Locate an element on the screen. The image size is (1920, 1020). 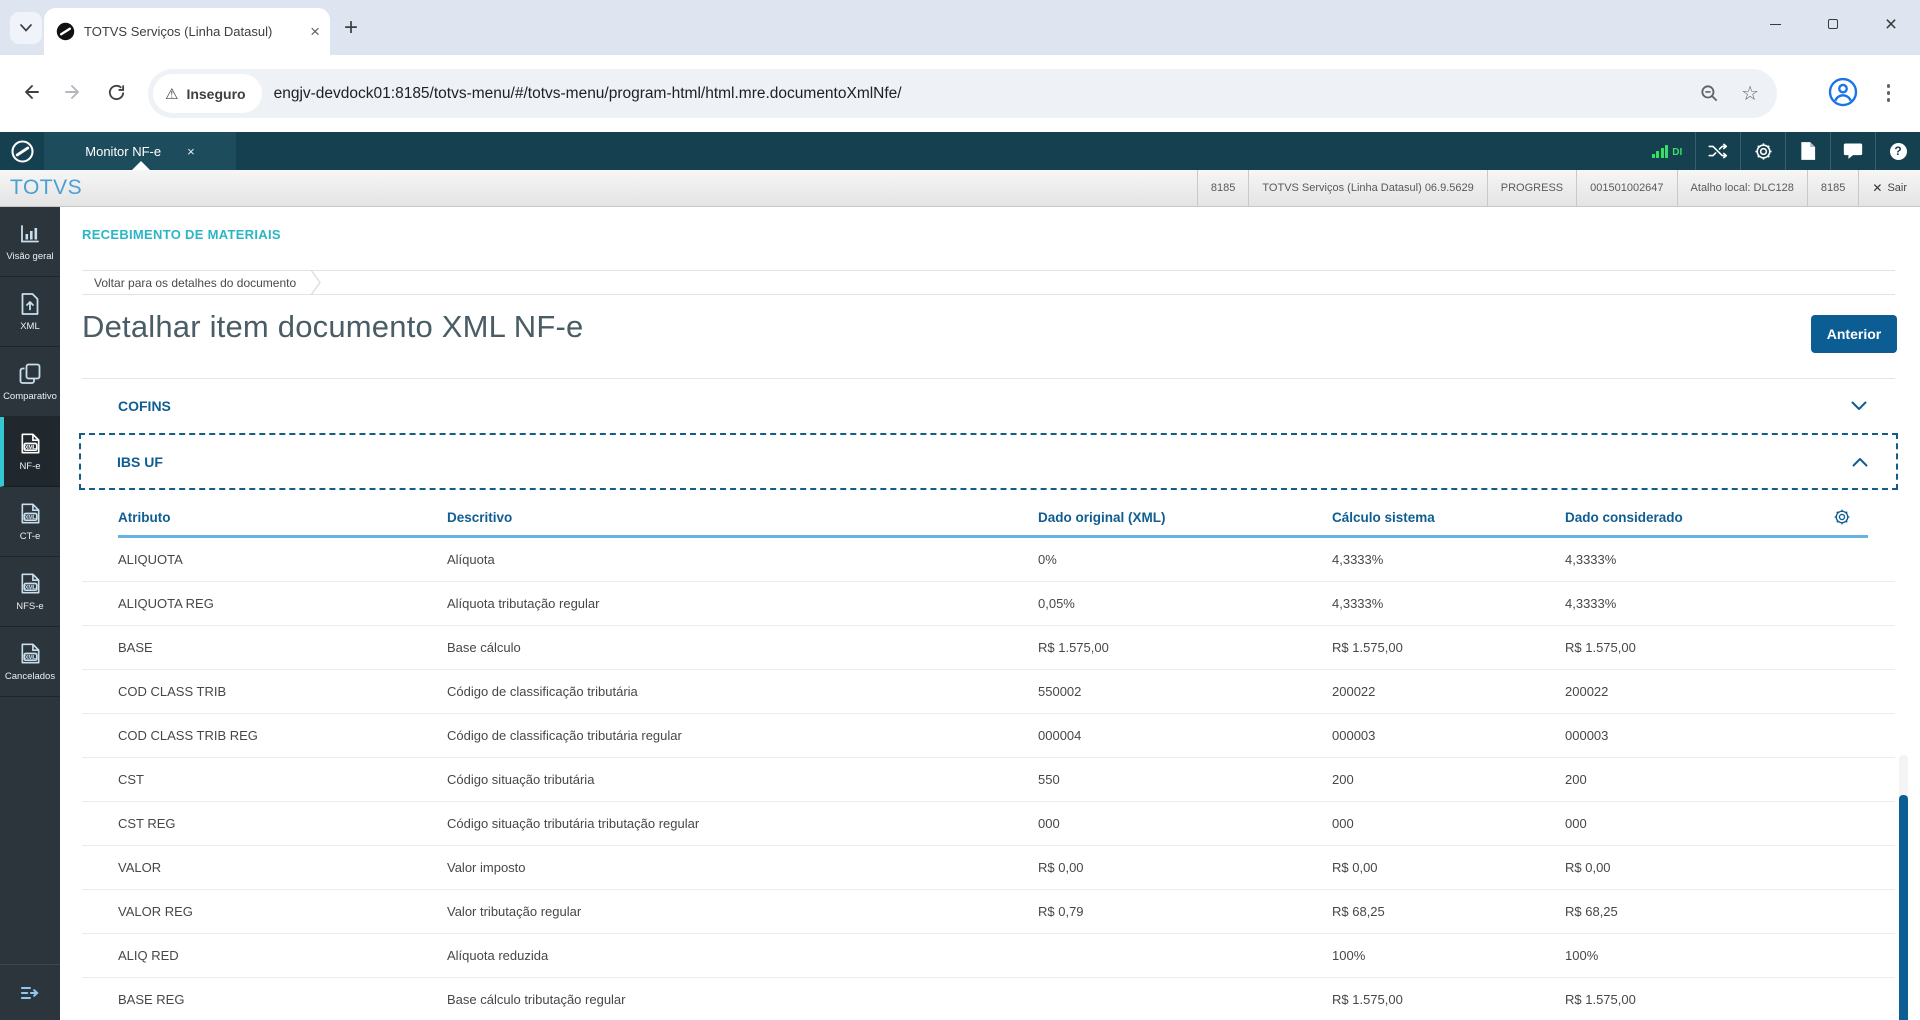
scrollbar-thumb is located at coordinates (1903, 907).